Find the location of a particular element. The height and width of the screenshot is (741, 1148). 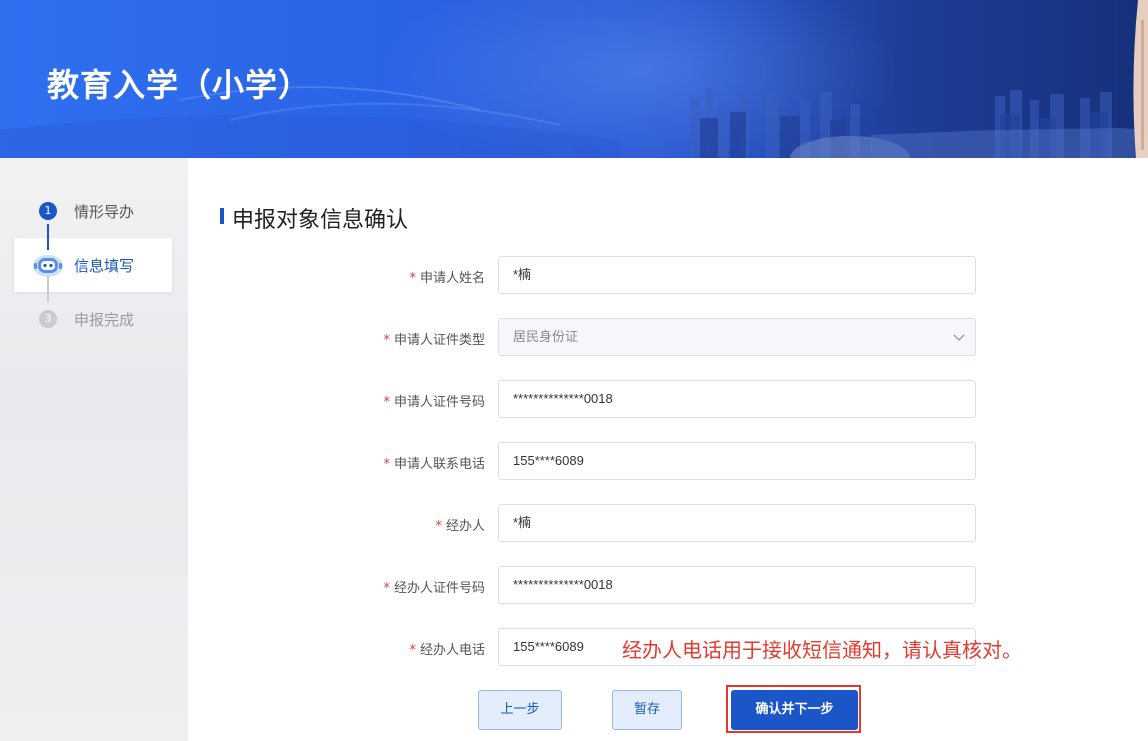

field-label-text: 申请人姓名 is located at coordinates (452, 278).